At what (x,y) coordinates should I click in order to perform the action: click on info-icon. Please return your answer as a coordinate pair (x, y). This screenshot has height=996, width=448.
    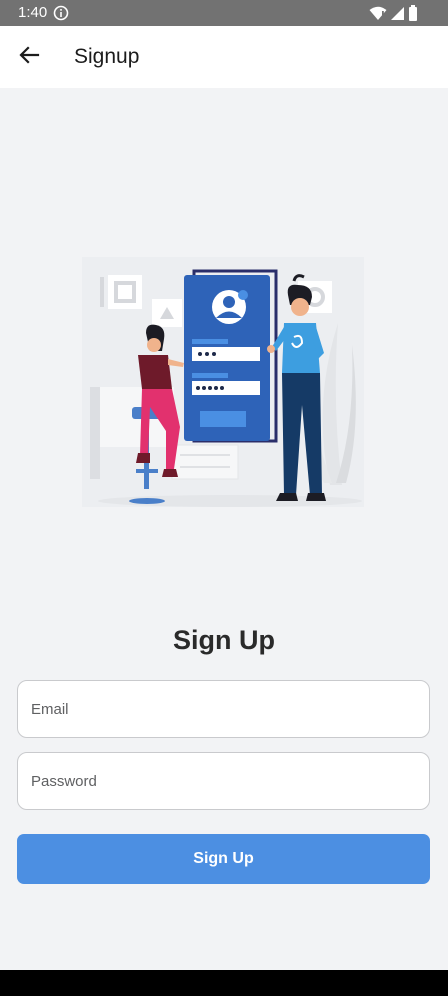
    Looking at the image, I should click on (61, 13).